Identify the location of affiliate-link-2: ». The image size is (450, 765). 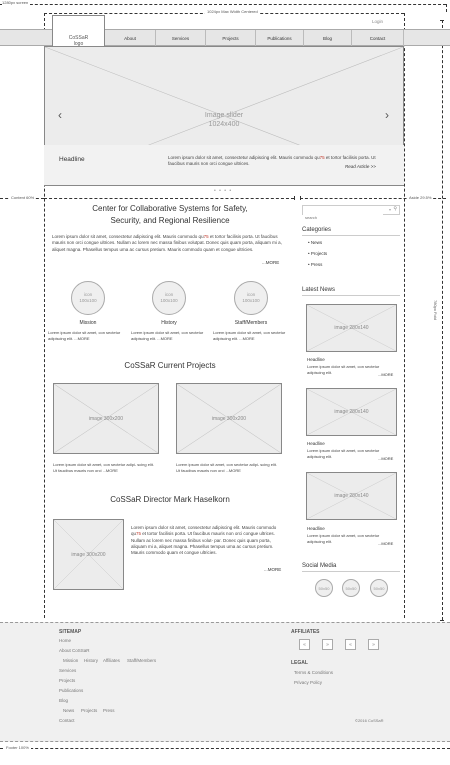
(327, 644).